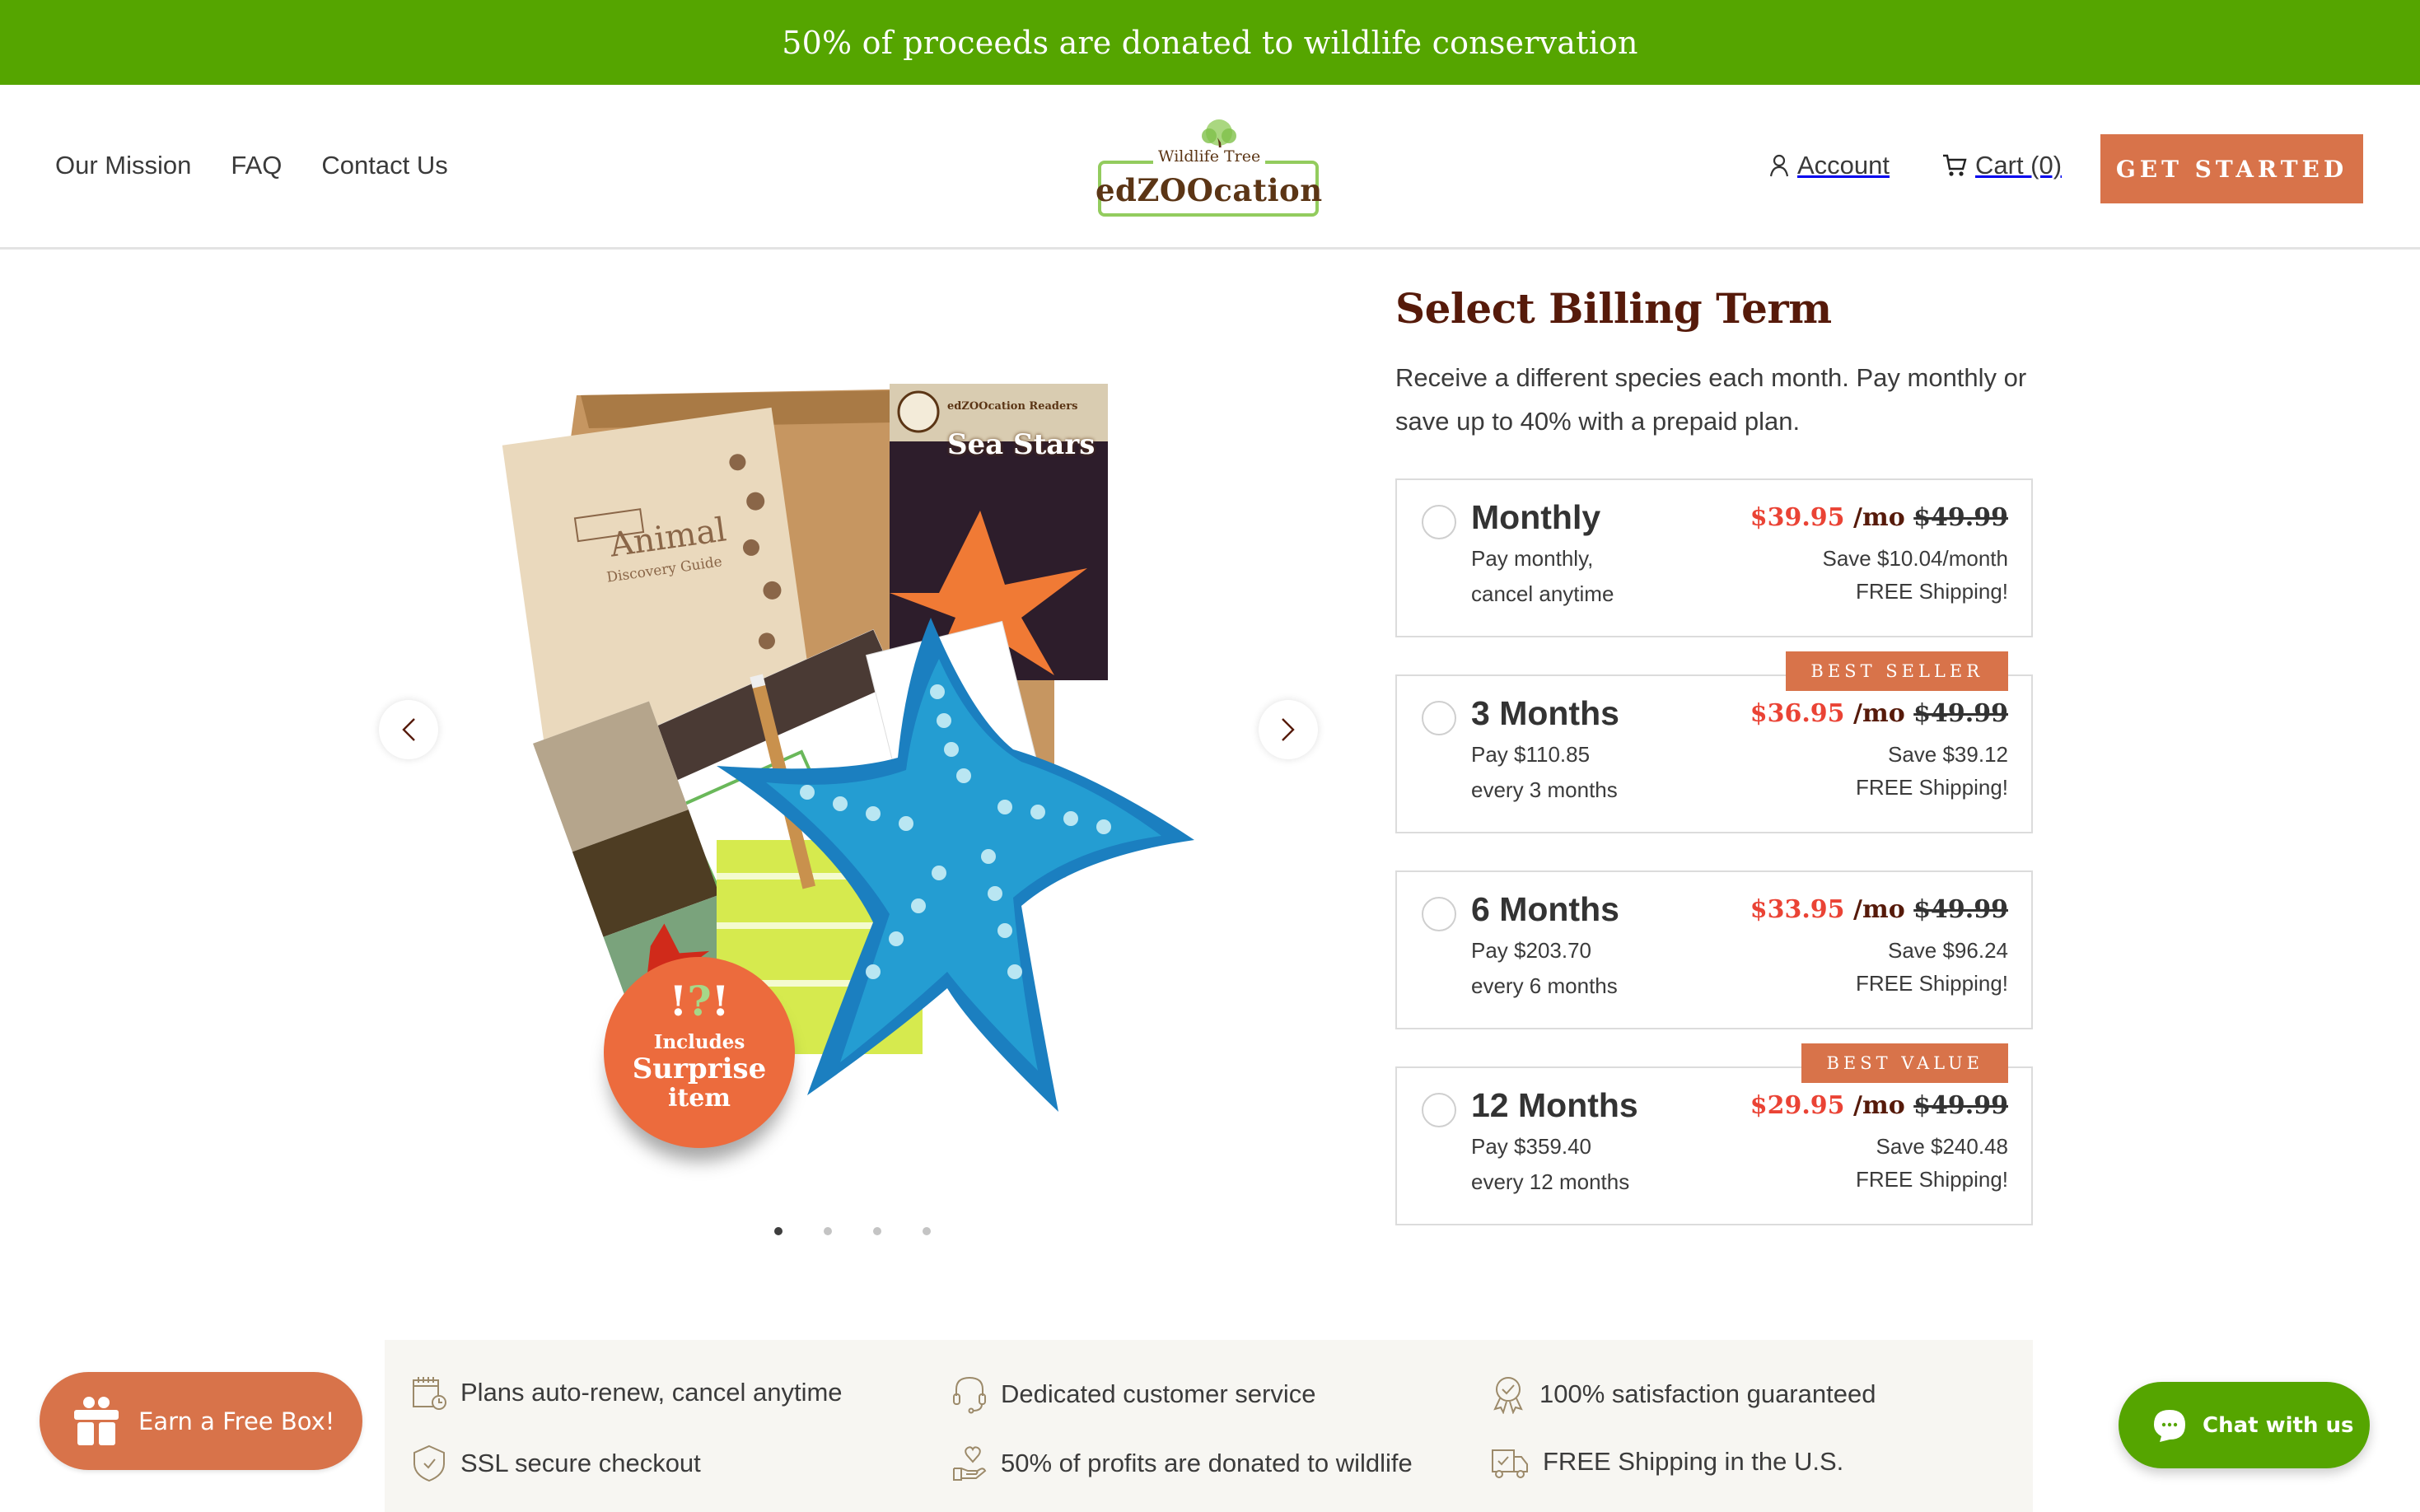 The height and width of the screenshot is (1512, 2420). I want to click on carousel-next-button, so click(1288, 729).